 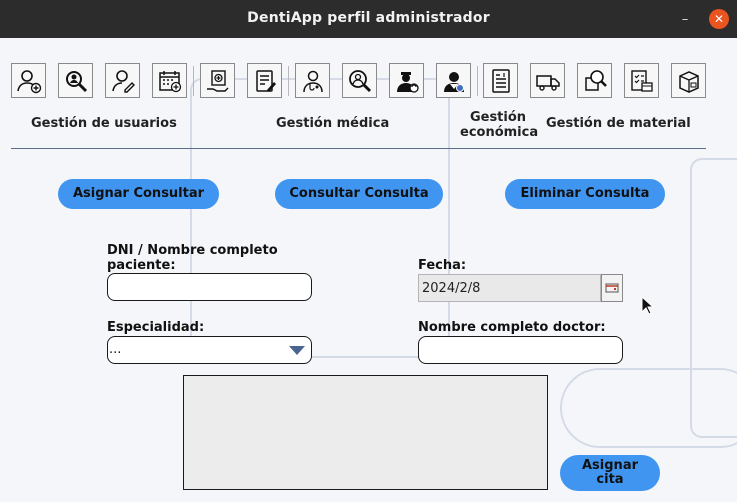 I want to click on assign-consultation-button: Asignar Consultar, so click(x=138, y=194).